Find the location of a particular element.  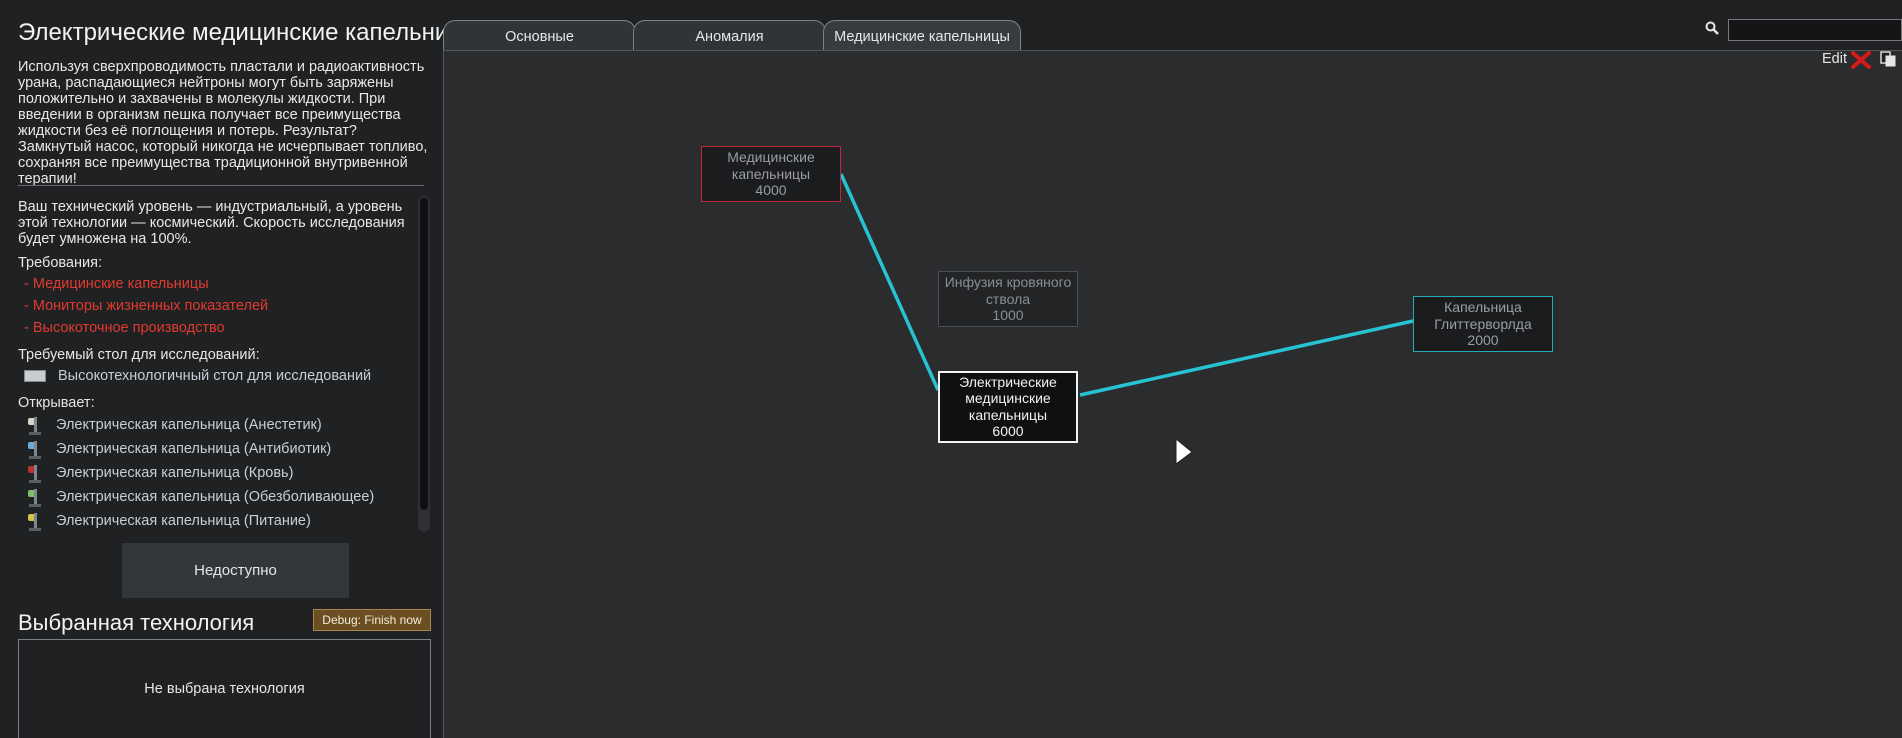

unlock-item-label: Электрическая капельница (Питание) is located at coordinates (183, 521).